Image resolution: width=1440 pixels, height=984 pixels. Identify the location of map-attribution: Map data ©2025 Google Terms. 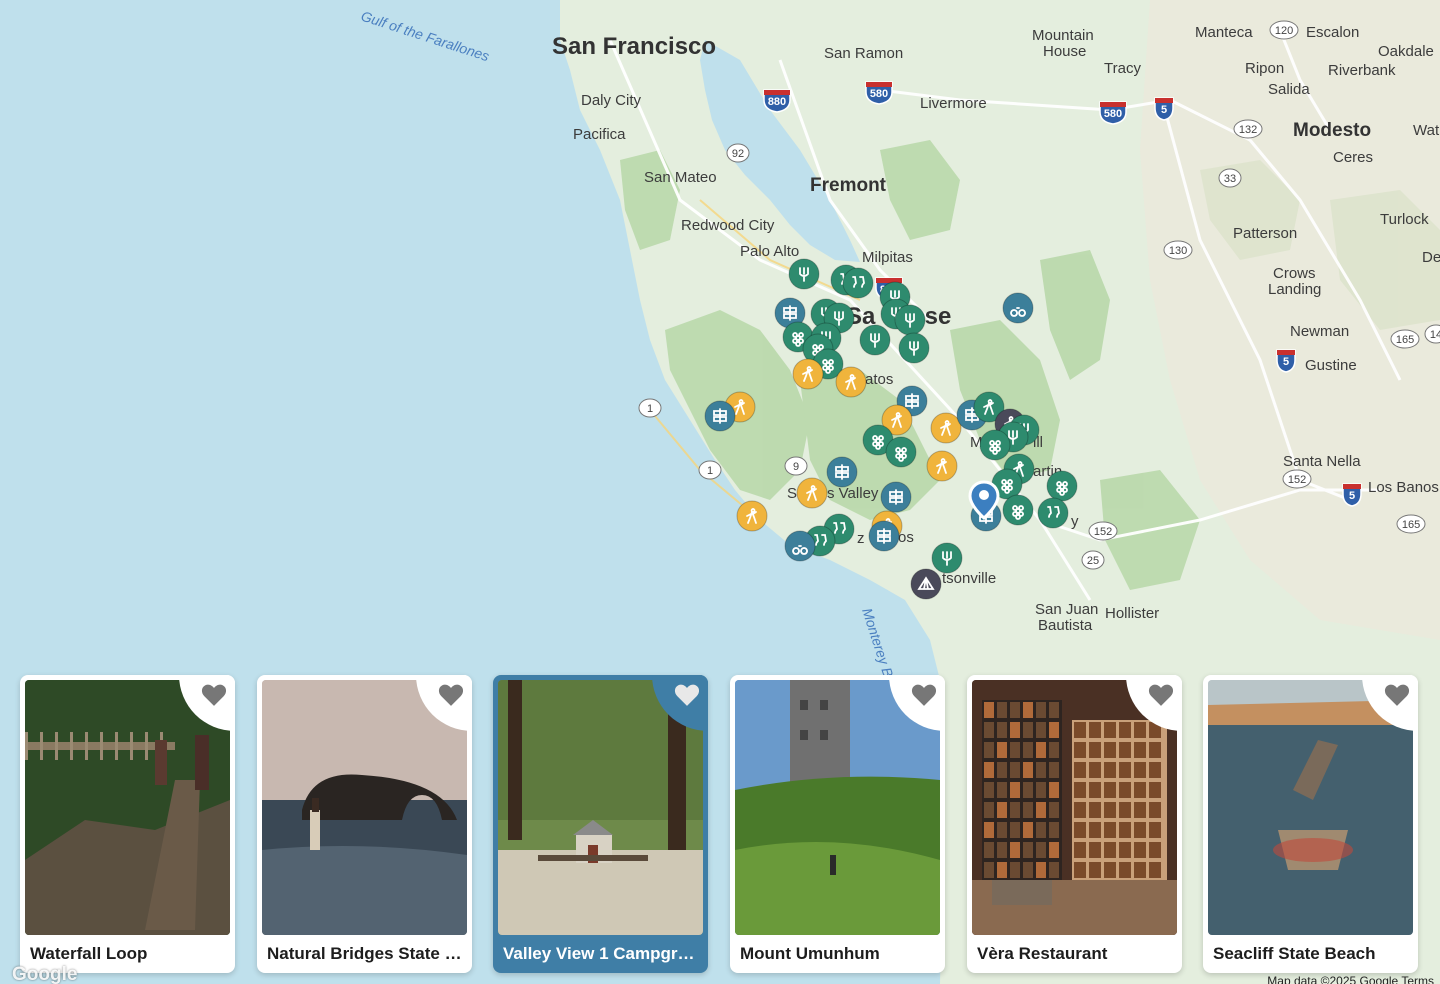
(1350, 979).